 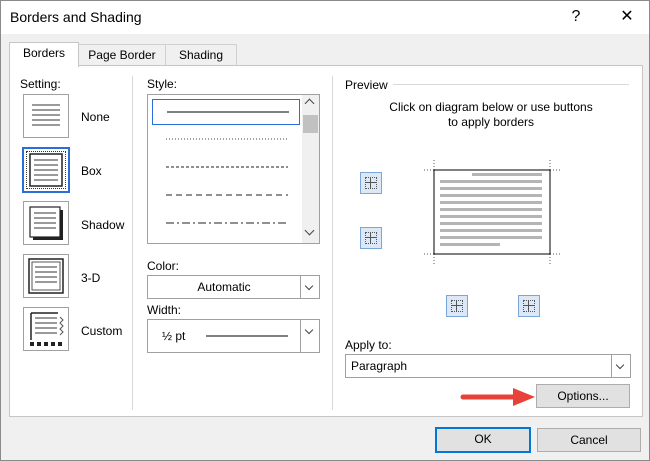 I want to click on setting-none-thumb, so click(x=46, y=116).